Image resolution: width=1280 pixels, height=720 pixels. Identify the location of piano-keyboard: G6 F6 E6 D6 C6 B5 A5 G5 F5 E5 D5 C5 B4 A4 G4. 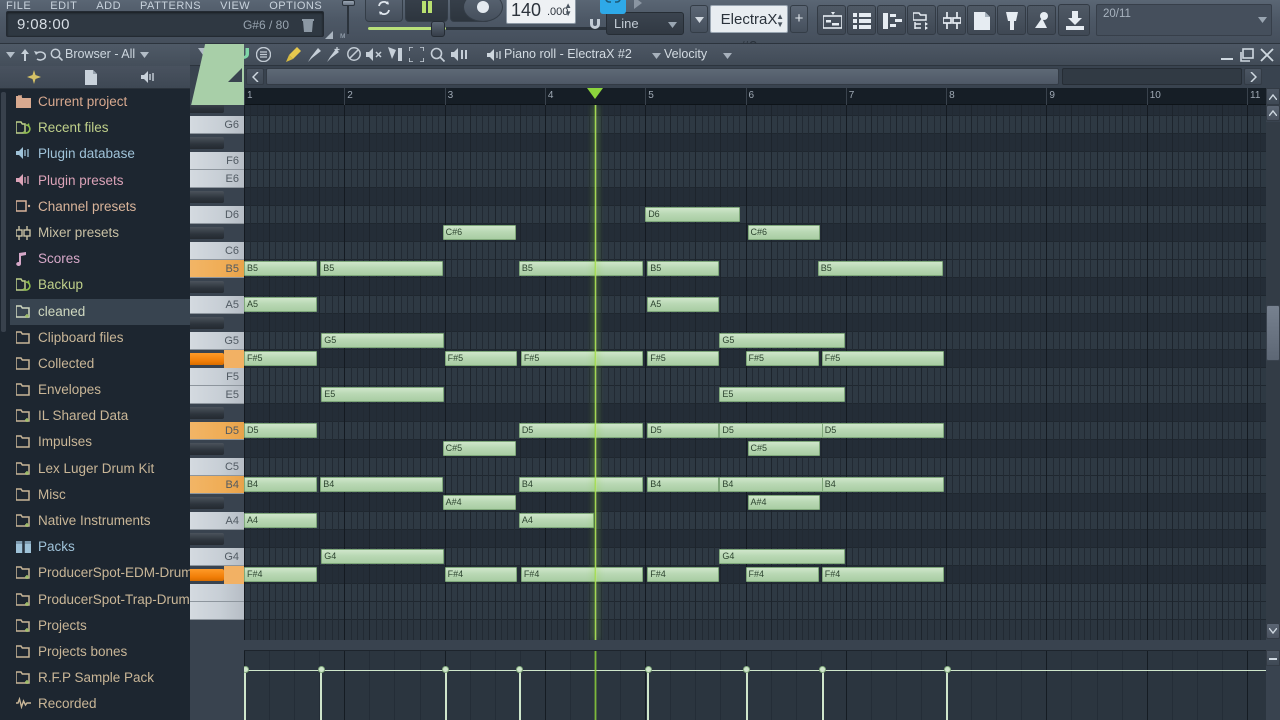
(217, 372).